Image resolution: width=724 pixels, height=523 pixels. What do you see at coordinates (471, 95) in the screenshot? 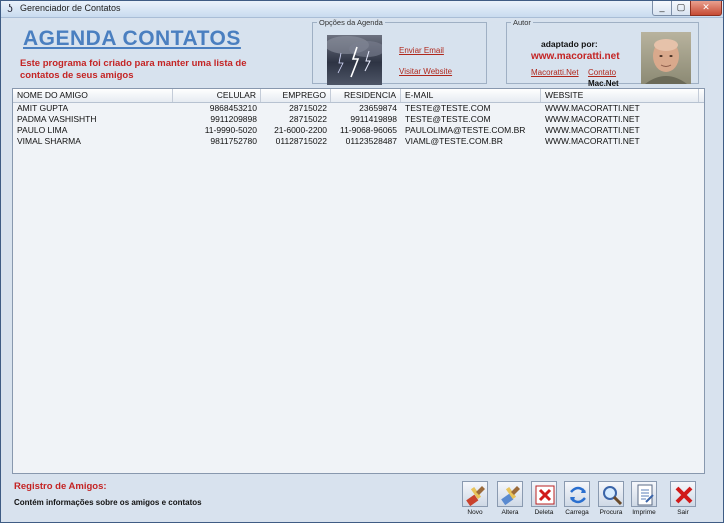
I see `column-header-email: E-MAIL` at bounding box center [471, 95].